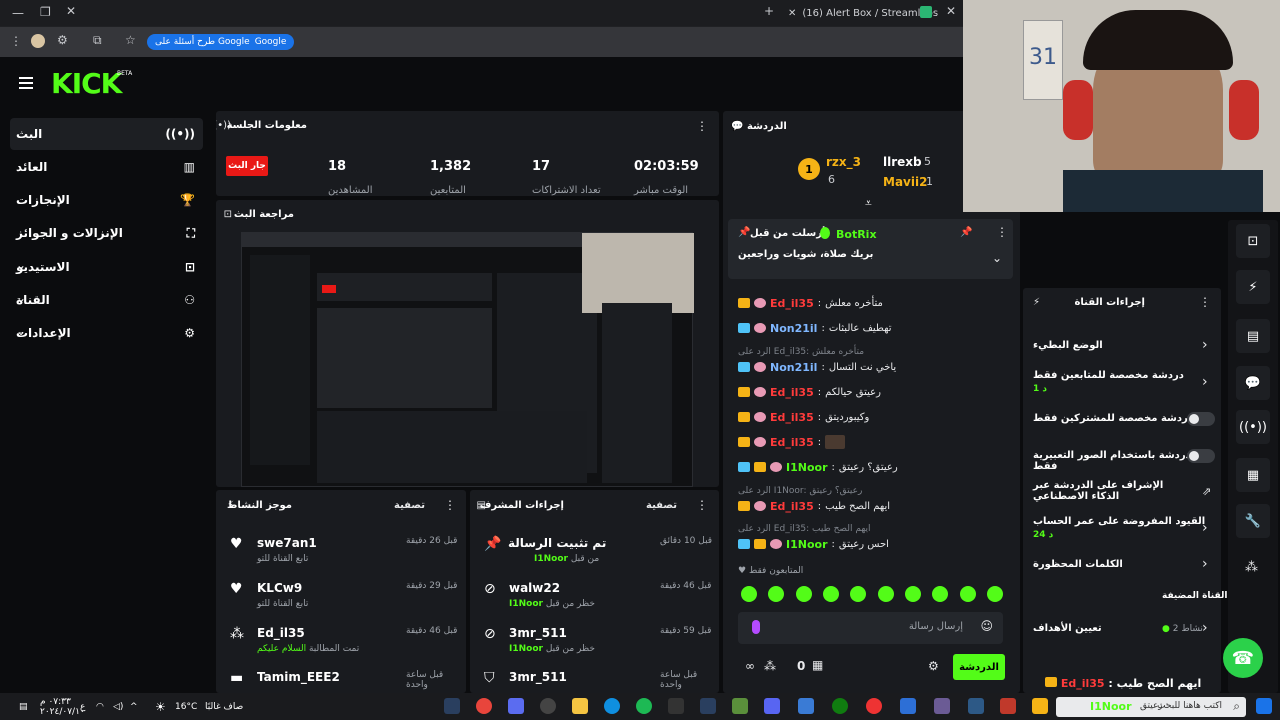  I want to click on chat-message: Non21il: ياخي نت التسال, so click(875, 367).